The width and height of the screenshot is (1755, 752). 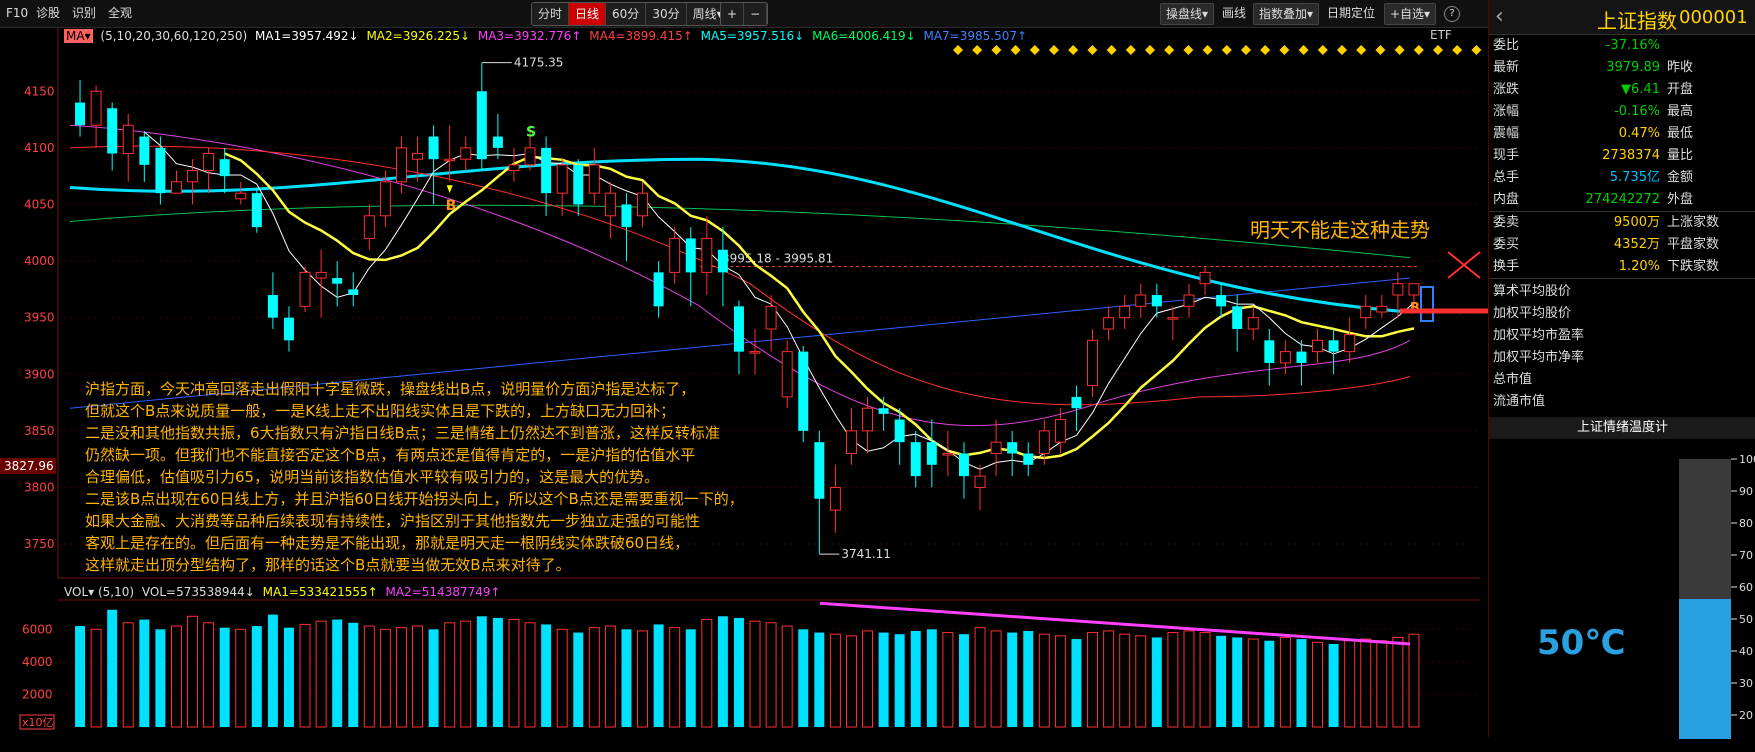 What do you see at coordinates (1115, 623) in the screenshot?
I see `vol-trend-line` at bounding box center [1115, 623].